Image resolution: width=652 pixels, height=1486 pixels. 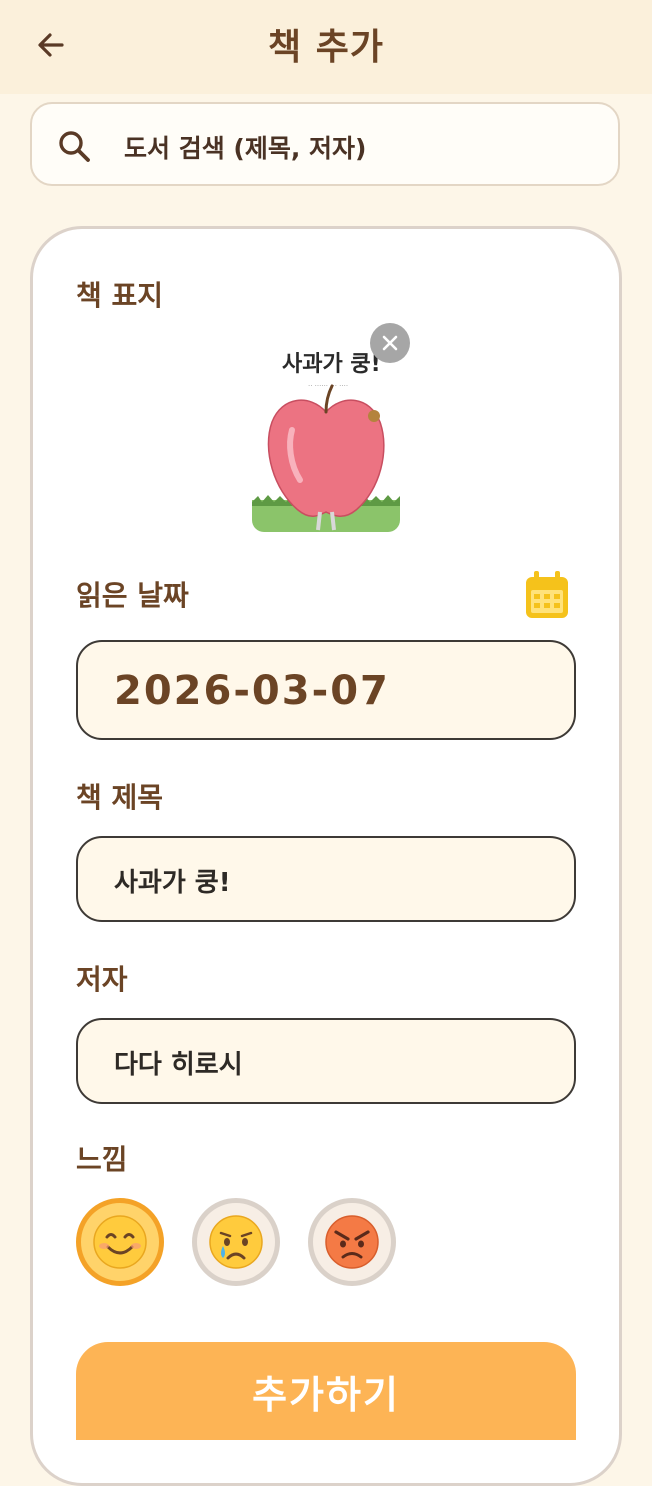 What do you see at coordinates (120, 797) in the screenshot?
I see `book-title-label: 책 제목` at bounding box center [120, 797].